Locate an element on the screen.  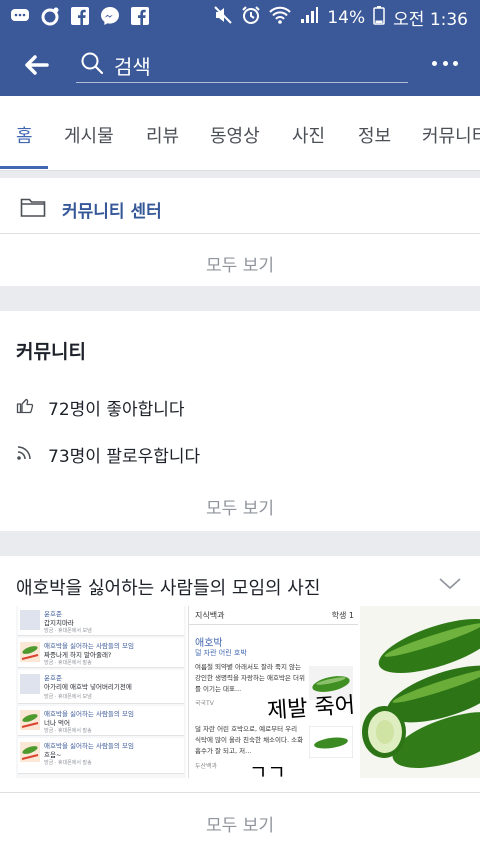
zucchini-image is located at coordinates (331, 743).